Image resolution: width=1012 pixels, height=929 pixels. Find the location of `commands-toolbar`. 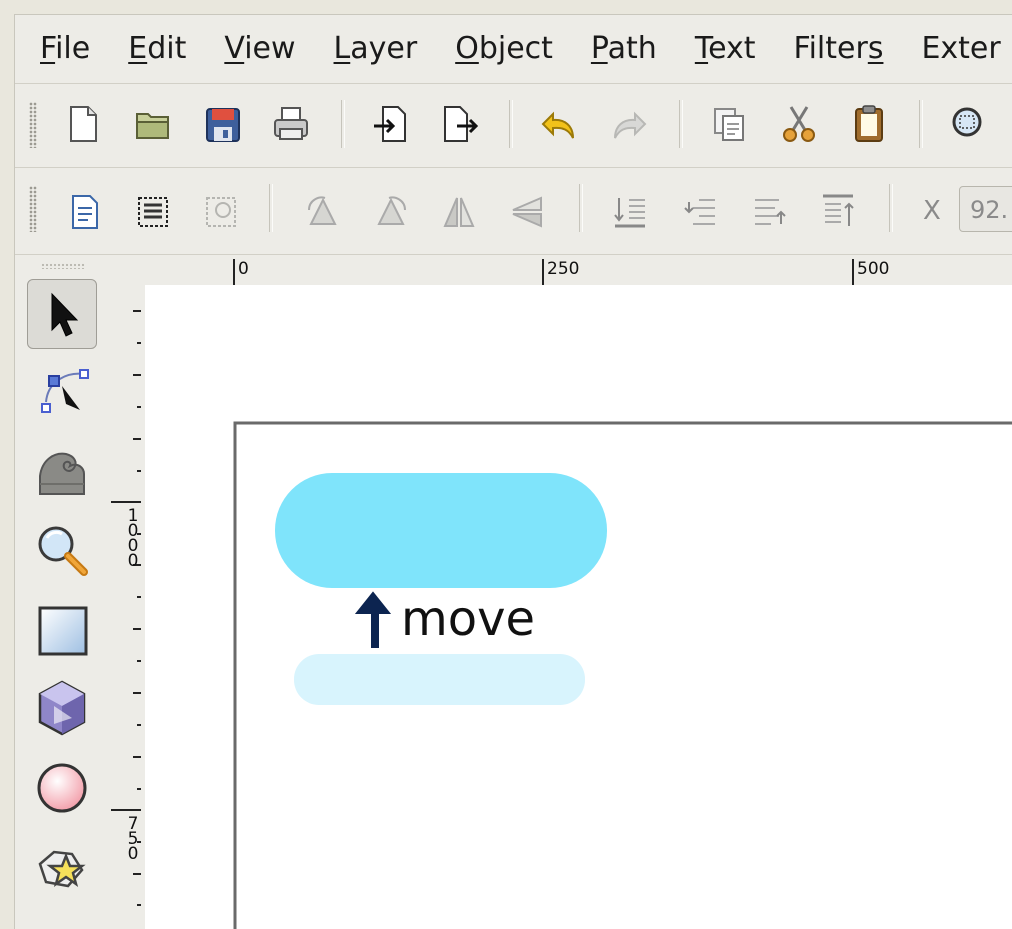

commands-toolbar is located at coordinates (513, 124).